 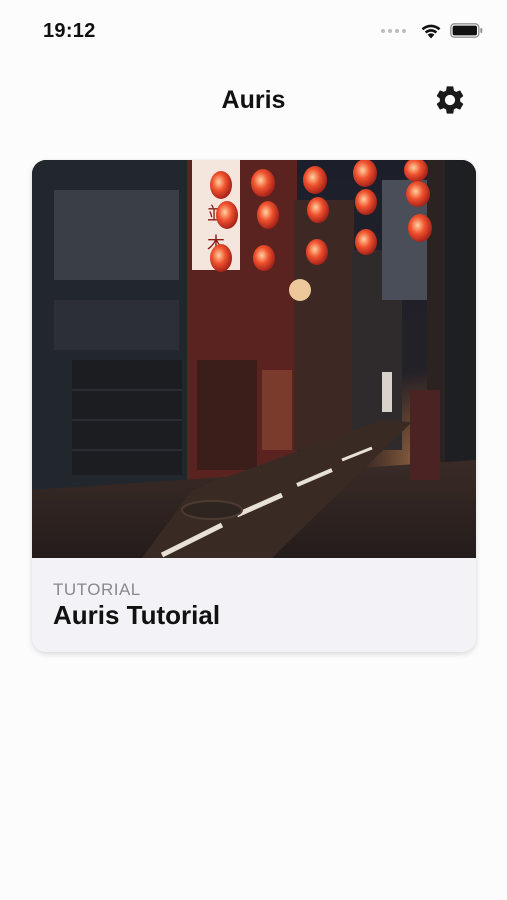 I want to click on status-icons, so click(x=432, y=30).